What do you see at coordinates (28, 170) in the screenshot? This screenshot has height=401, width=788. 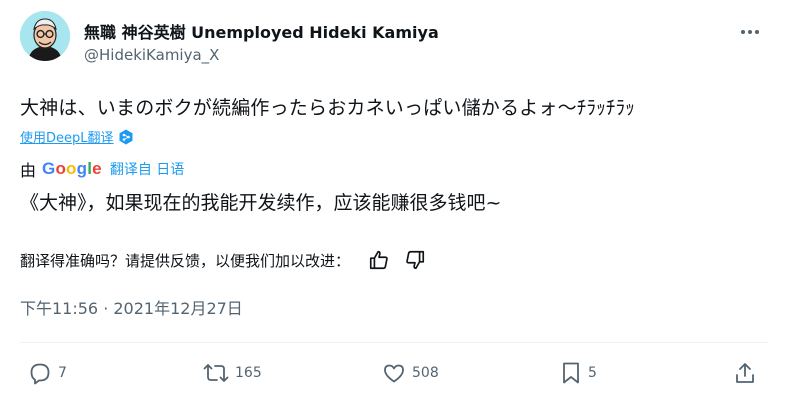 I see `translated-by-prefix: 由` at bounding box center [28, 170].